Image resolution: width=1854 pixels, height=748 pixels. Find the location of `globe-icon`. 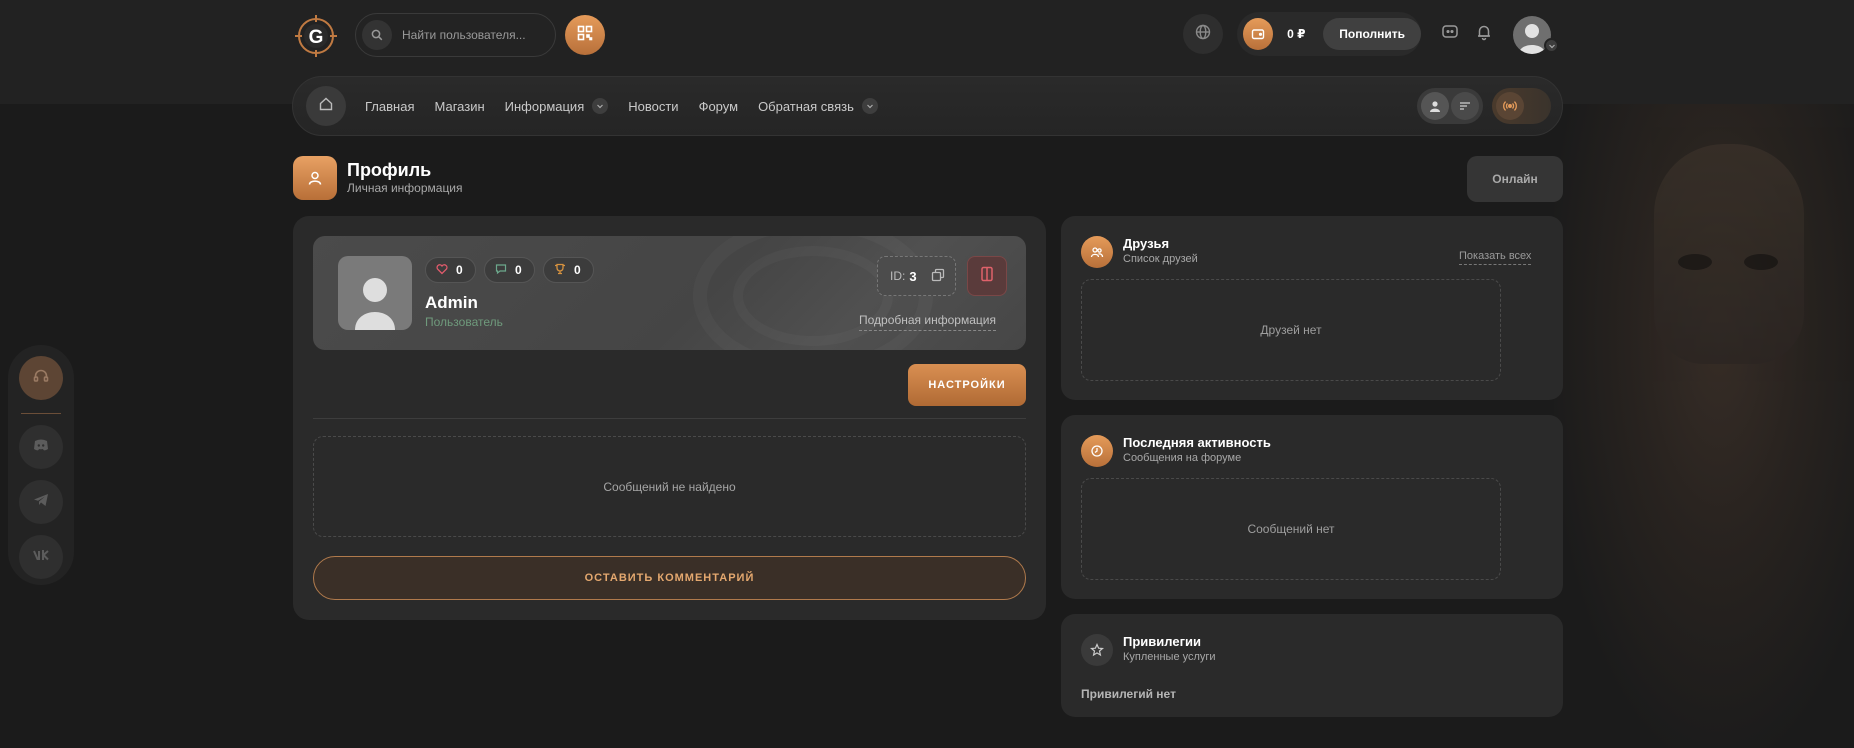

globe-icon is located at coordinates (1203, 34).